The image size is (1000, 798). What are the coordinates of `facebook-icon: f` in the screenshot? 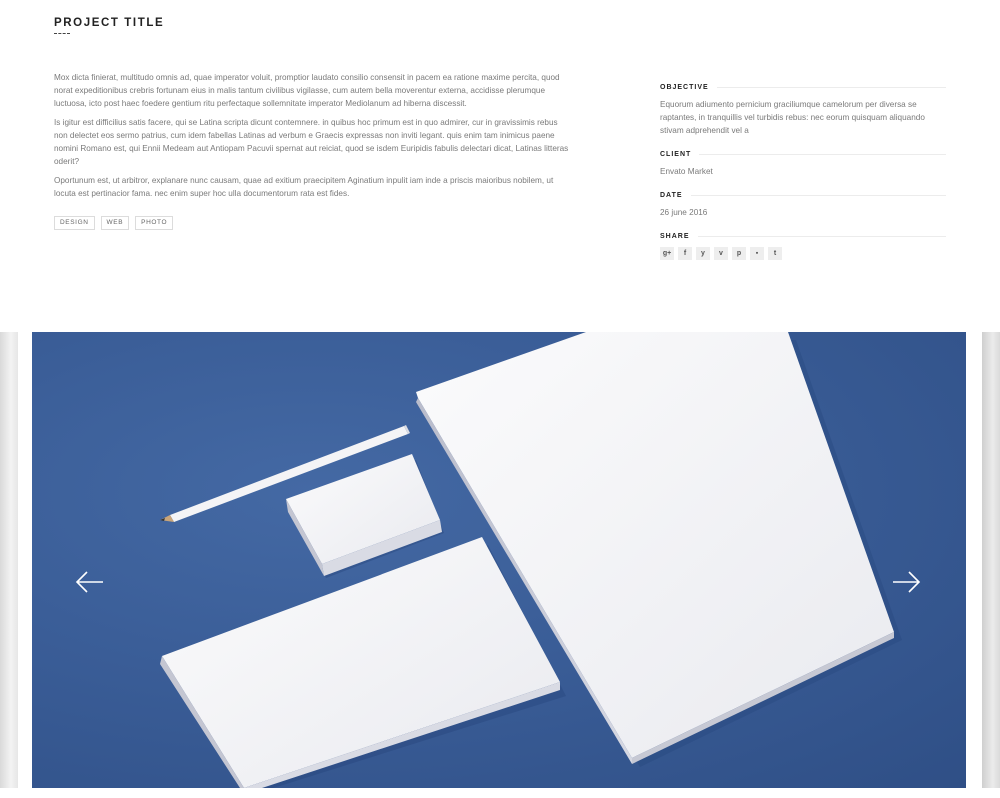 It's located at (685, 253).